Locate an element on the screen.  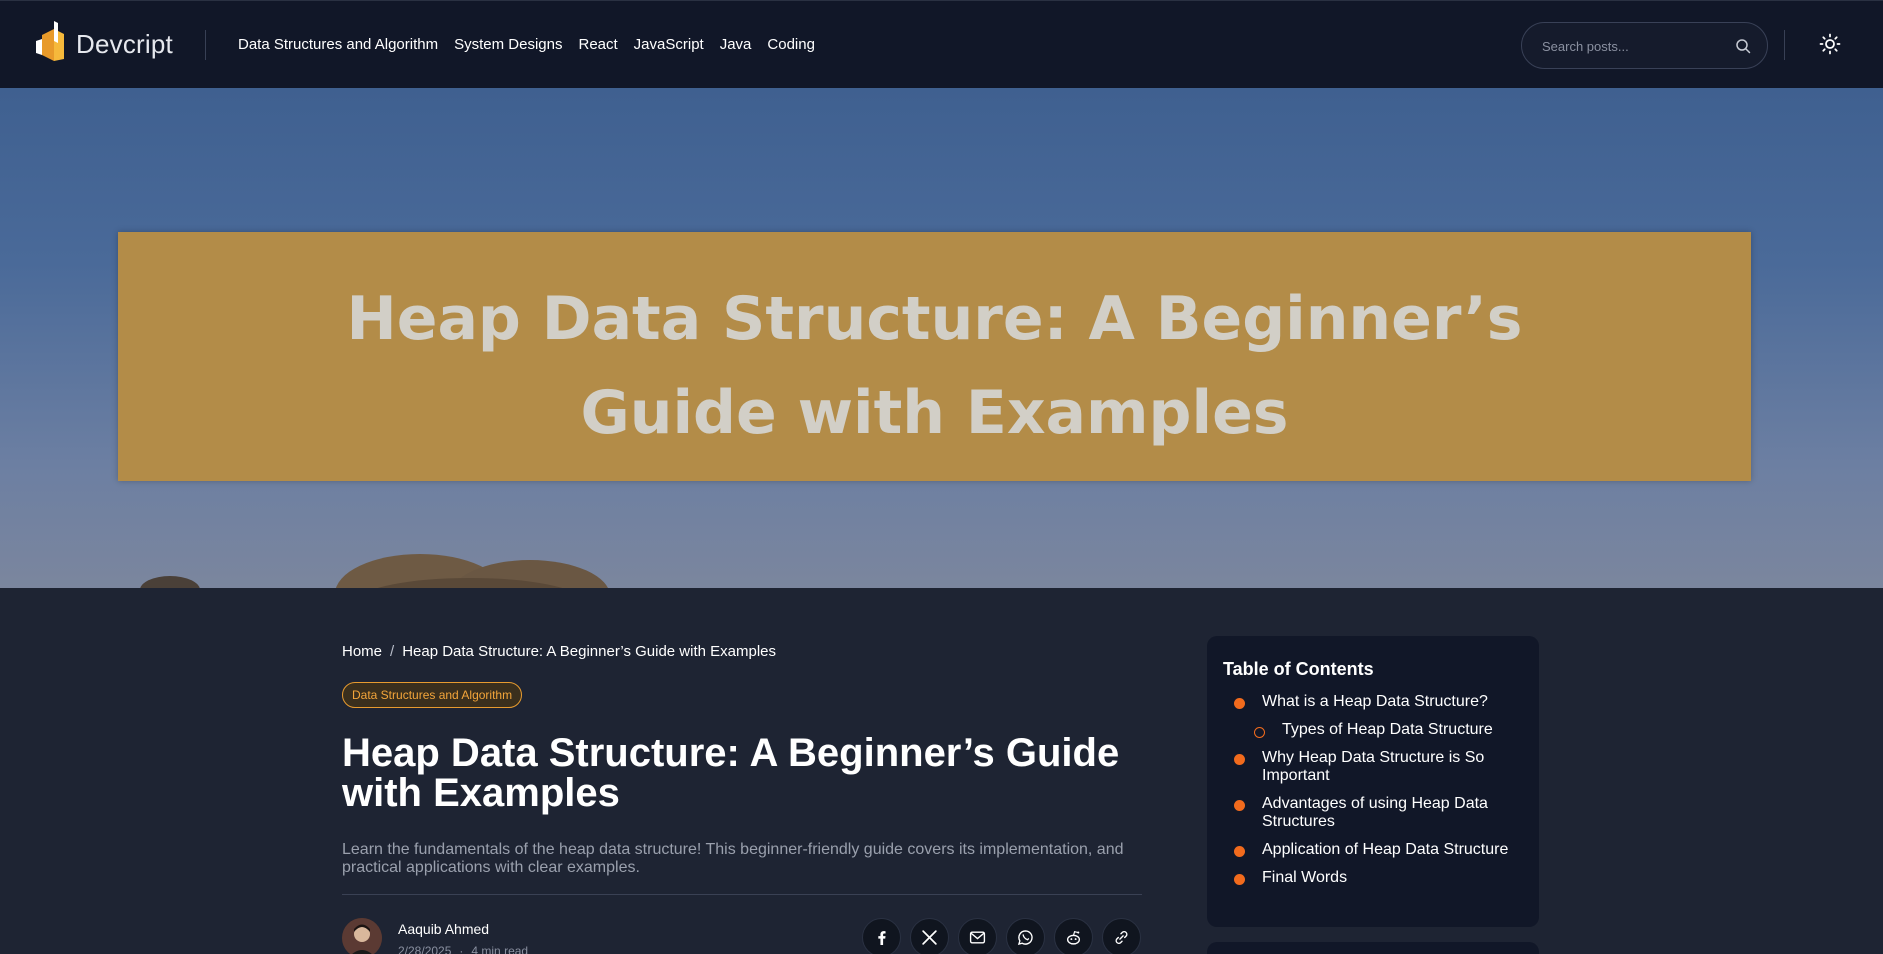
logo-text: Devcript is located at coordinates (124, 43).